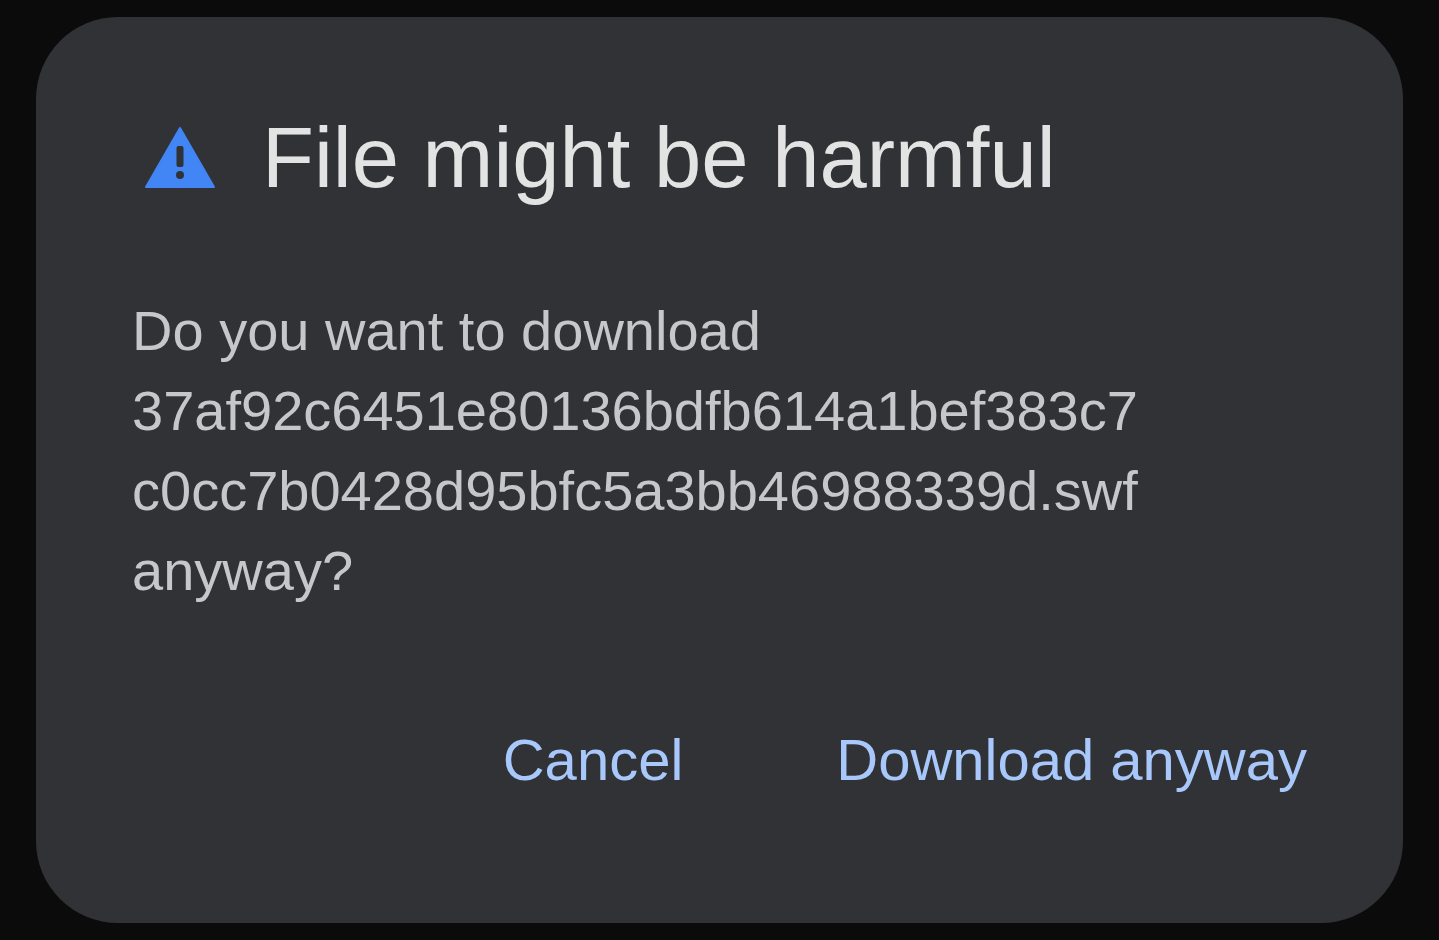 The image size is (1439, 940). I want to click on dialog-title: File might be harmful, so click(659, 158).